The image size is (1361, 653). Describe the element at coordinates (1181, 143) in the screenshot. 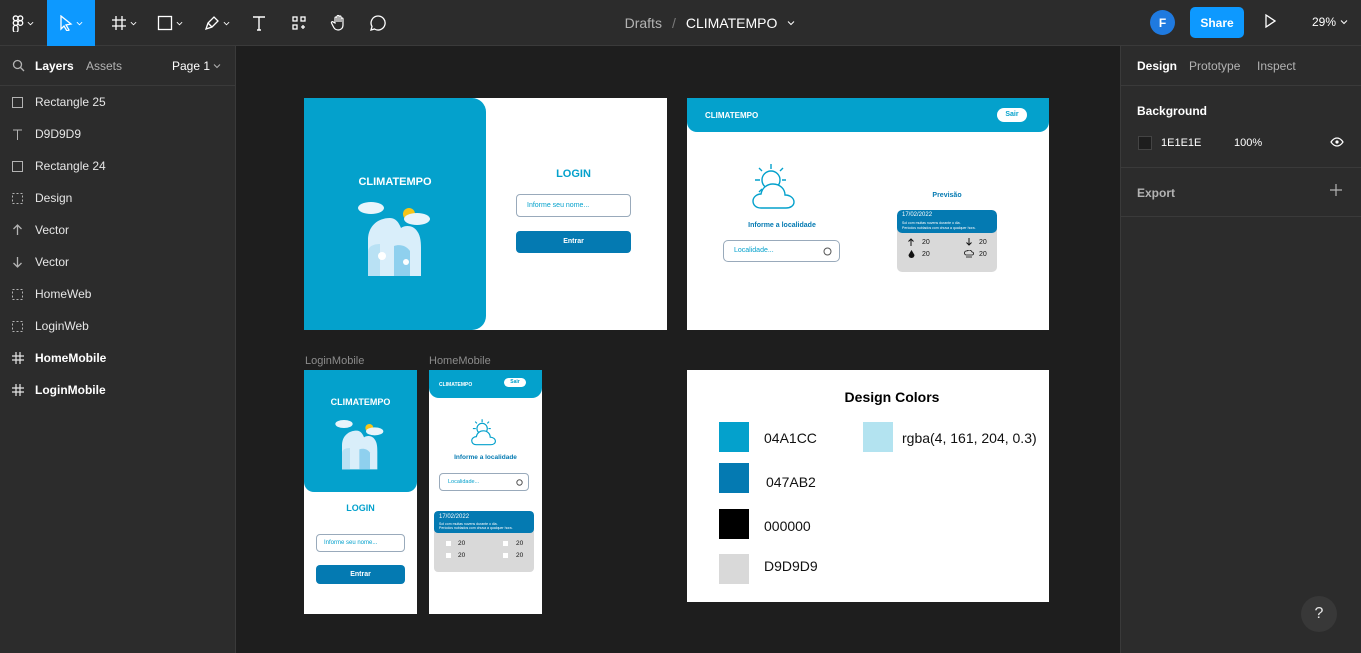

I see `background-color-hex: 1E1E1E` at that location.